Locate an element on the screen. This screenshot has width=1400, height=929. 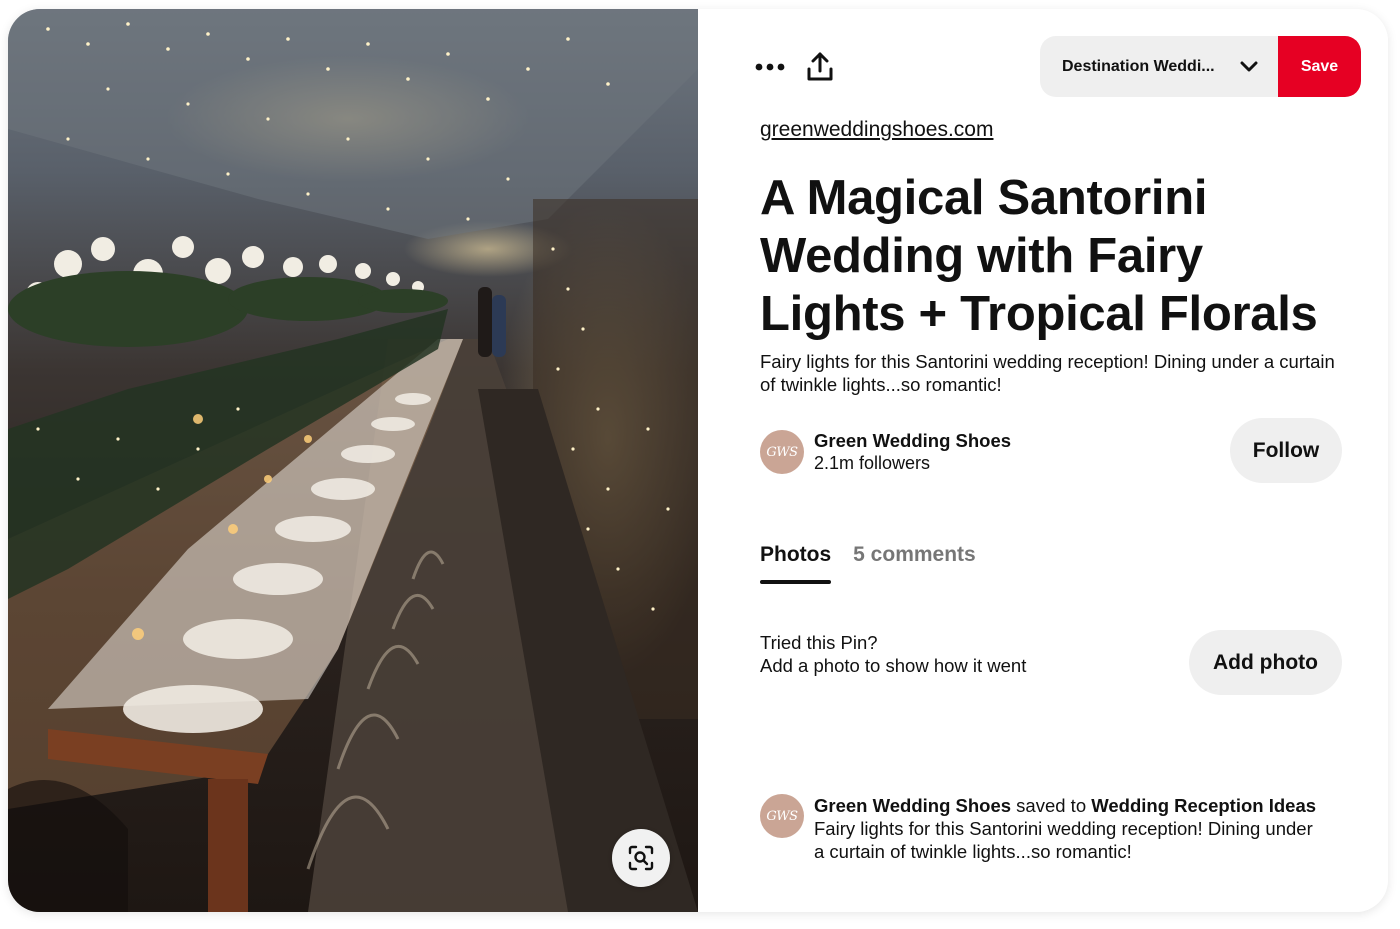
more-options-button is located at coordinates (770, 67).